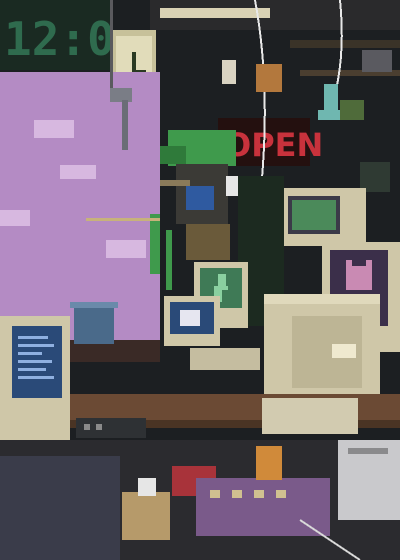 Image resolution: width=400 pixels, height=560 pixels. What do you see at coordinates (121, 95) in the screenshot?
I see `desk-lamp-head` at bounding box center [121, 95].